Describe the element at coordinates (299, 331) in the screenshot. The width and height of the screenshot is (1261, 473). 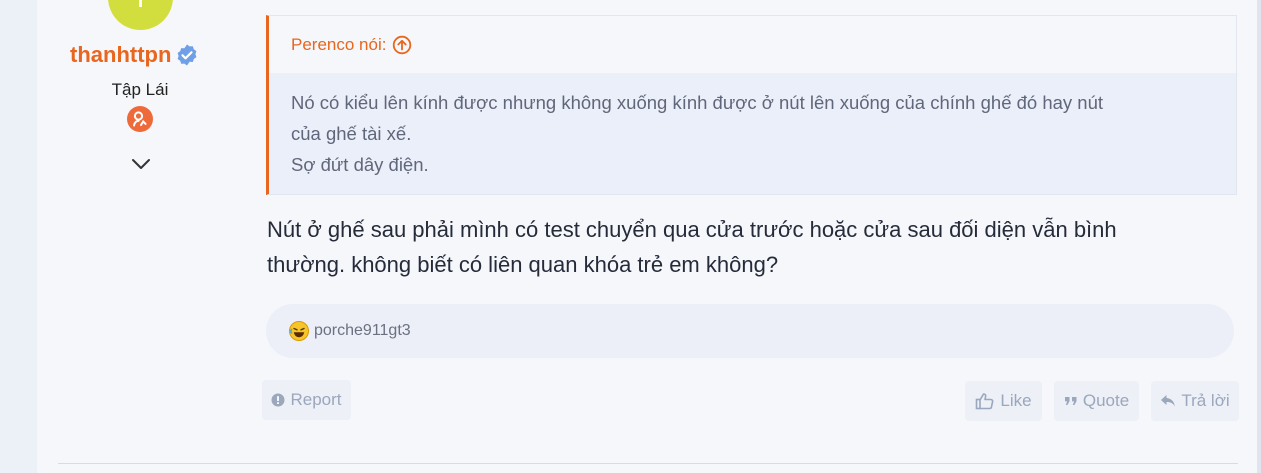
I see `laughing-emoji-icon` at that location.